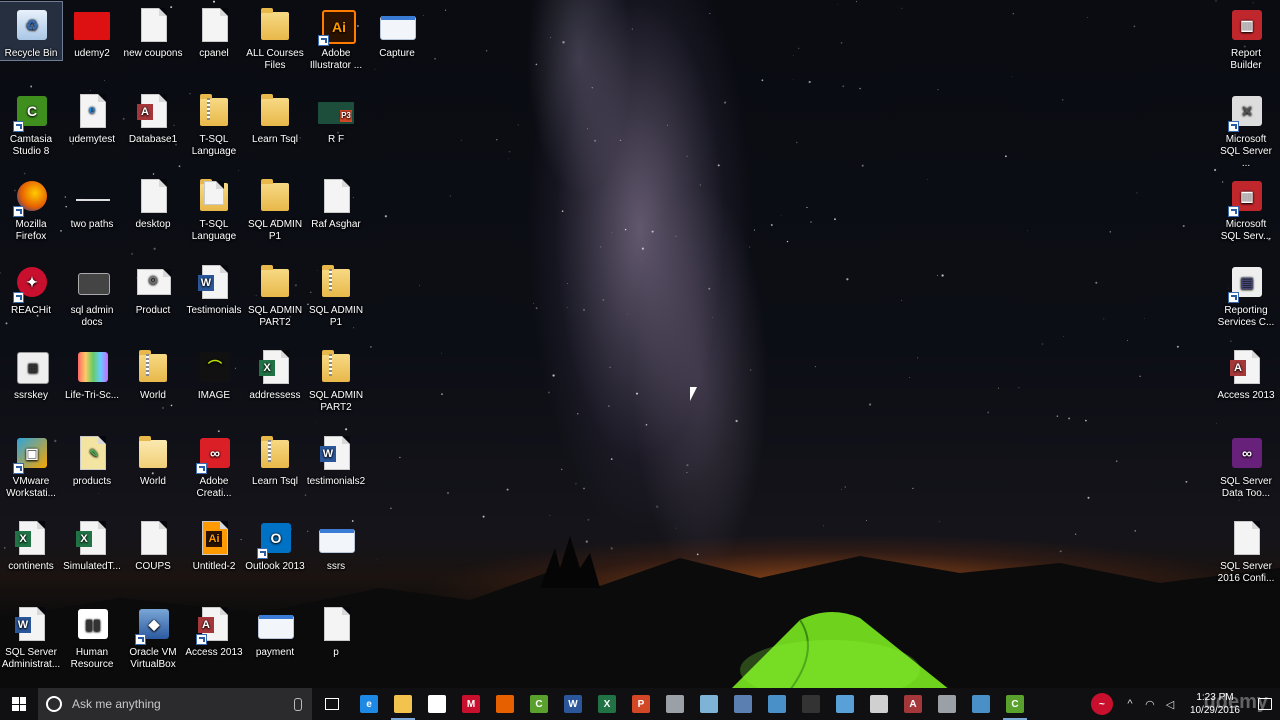  Describe the element at coordinates (336, 202) in the screenshot. I see `desktop-icon-raf-asghar: Raf Asghar` at that location.